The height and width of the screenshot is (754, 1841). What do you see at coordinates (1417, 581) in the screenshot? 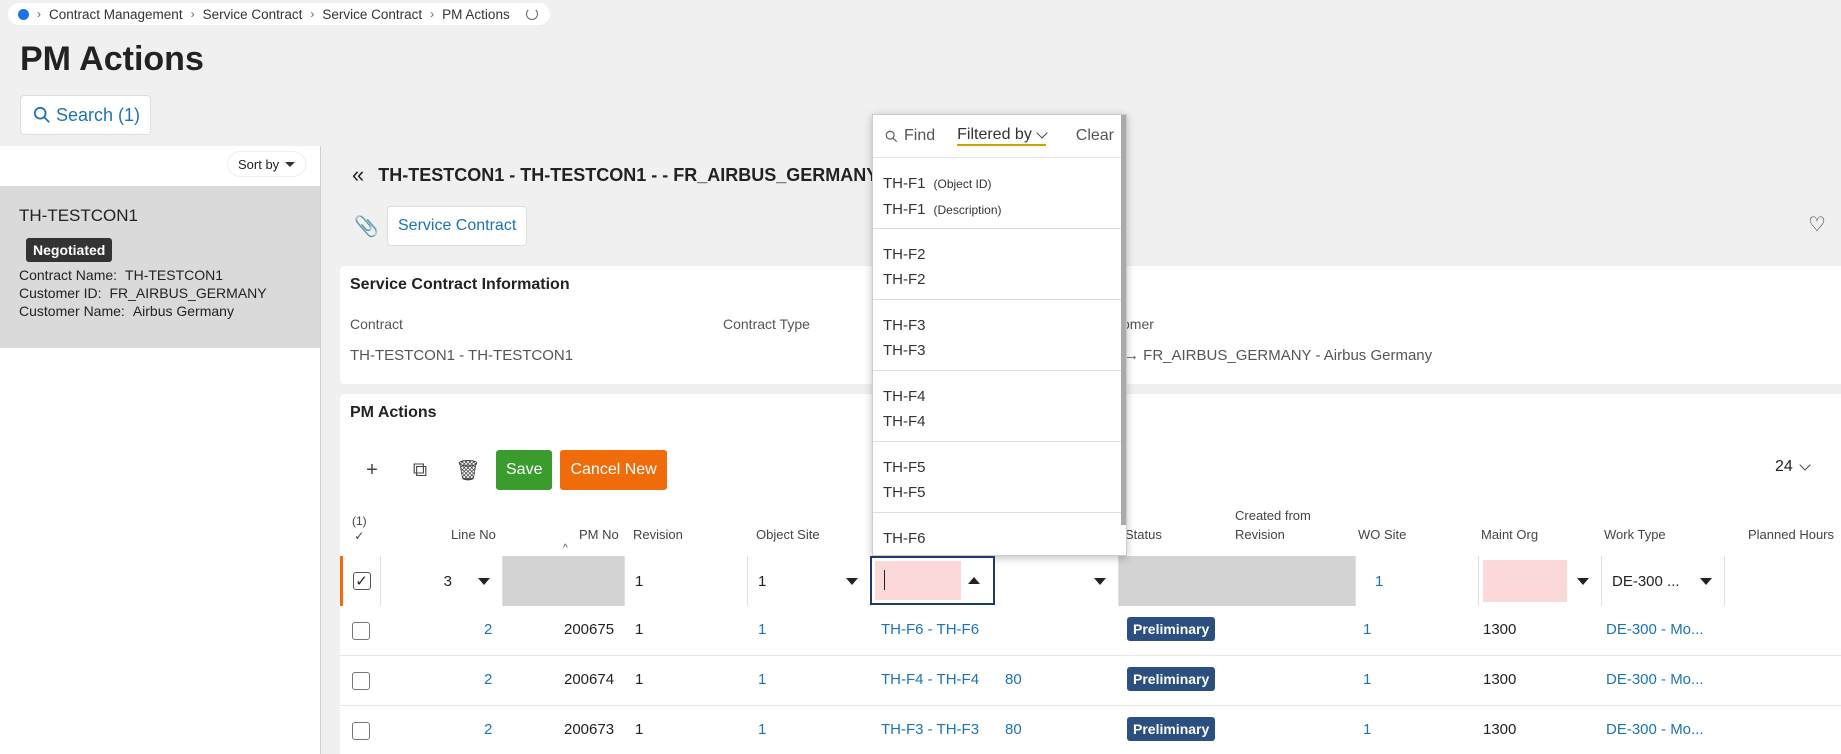
I see `wo-site-link: 1` at bounding box center [1417, 581].